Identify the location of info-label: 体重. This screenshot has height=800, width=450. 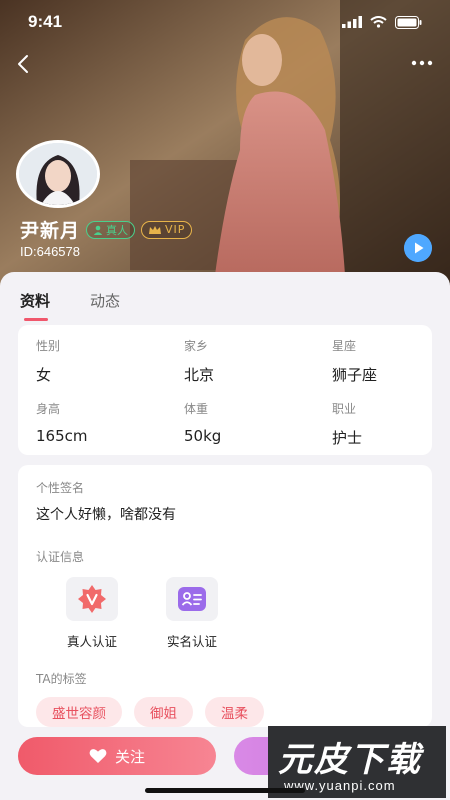
(196, 409).